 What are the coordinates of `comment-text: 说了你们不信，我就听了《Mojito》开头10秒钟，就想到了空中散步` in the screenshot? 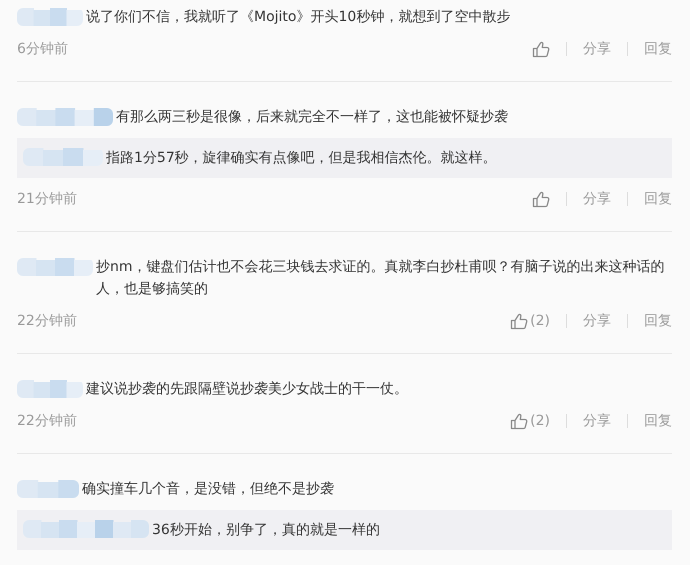 It's located at (298, 17).